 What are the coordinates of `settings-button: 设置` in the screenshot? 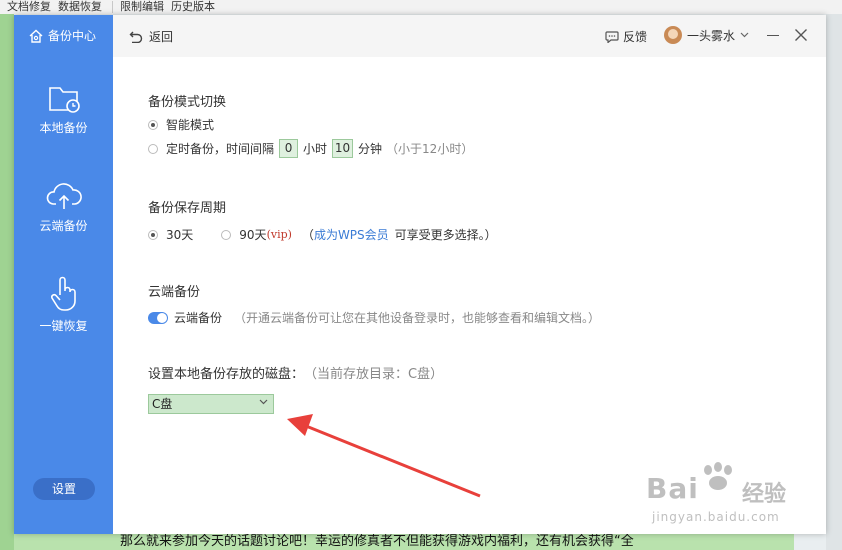 It's located at (64, 489).